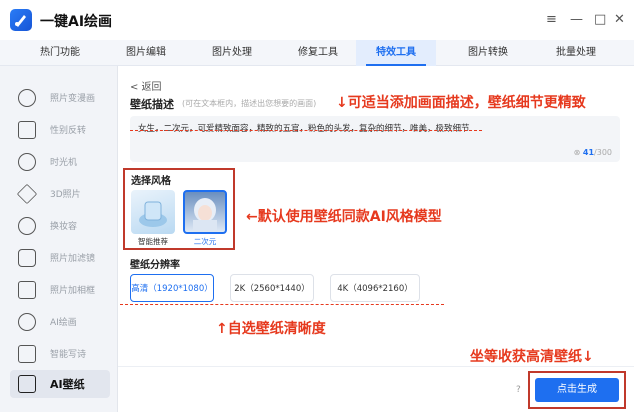 The height and width of the screenshot is (412, 634). Describe the element at coordinates (27, 322) in the screenshot. I see `ai-paint-icon` at that location.